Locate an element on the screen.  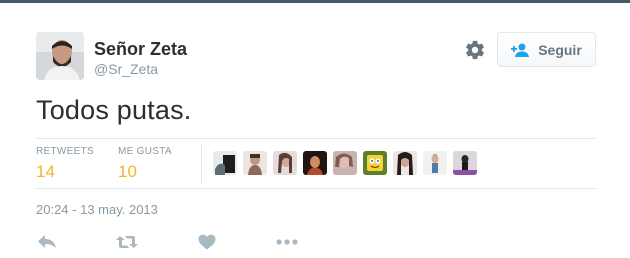
likes-label: ME GUSTA is located at coordinates (145, 151).